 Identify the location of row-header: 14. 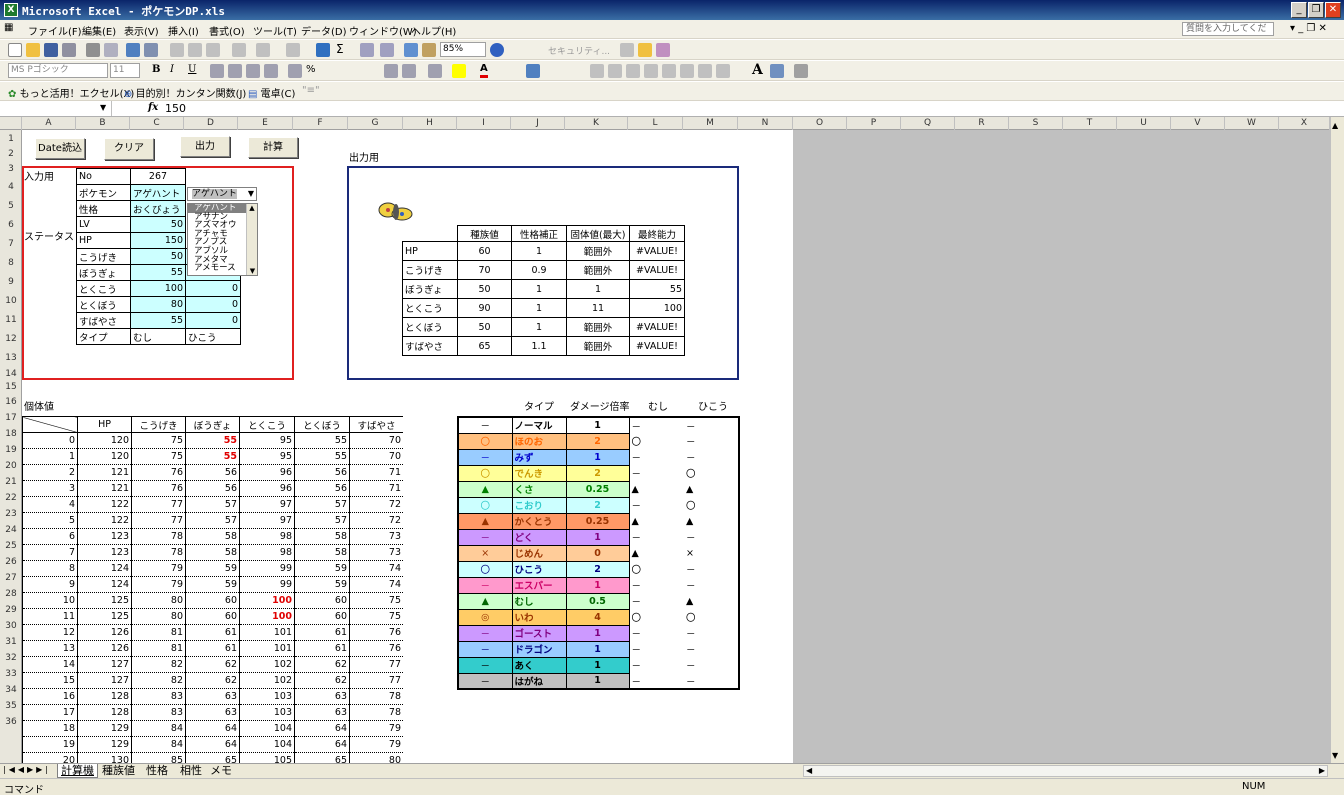
(10, 374).